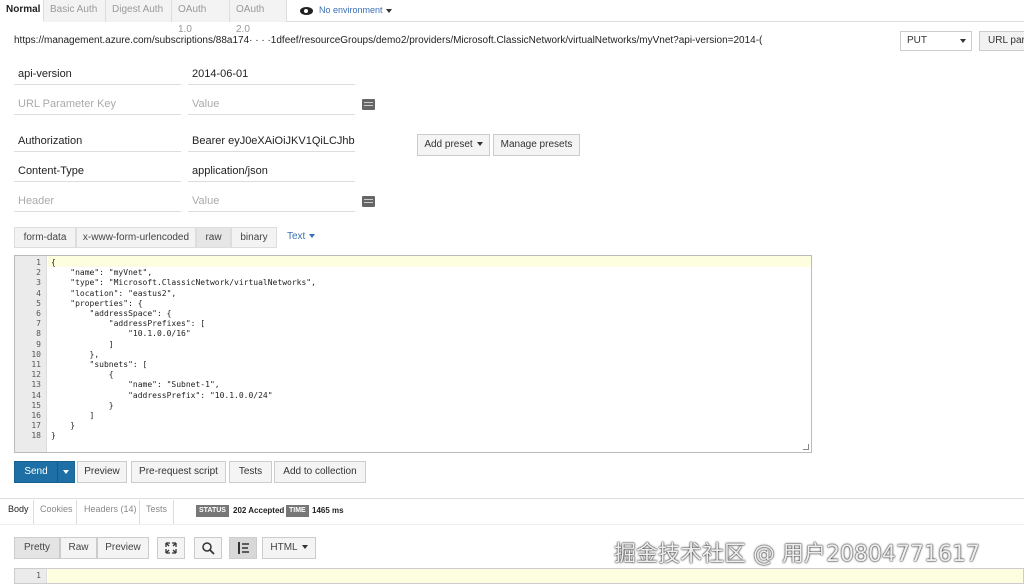 Image resolution: width=1024 pixels, height=584 pixels. Describe the element at coordinates (38, 293) in the screenshot. I see `line-number: 4` at that location.